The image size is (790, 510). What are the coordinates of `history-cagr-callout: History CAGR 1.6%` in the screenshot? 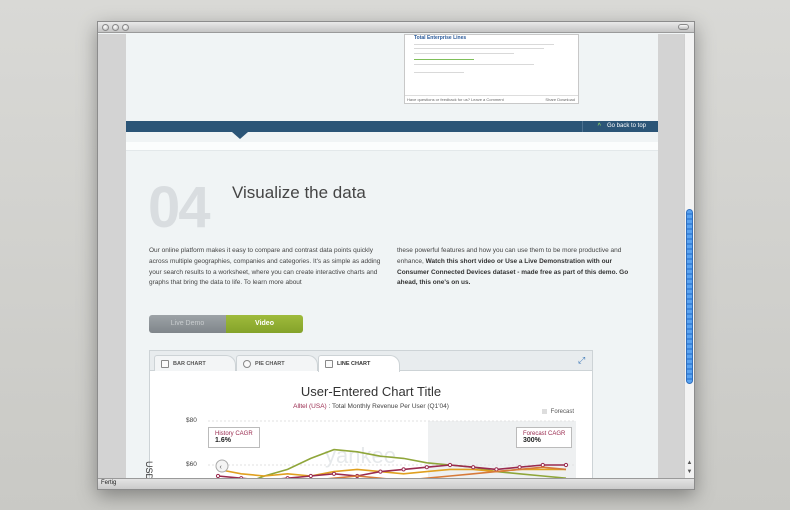 It's located at (234, 437).